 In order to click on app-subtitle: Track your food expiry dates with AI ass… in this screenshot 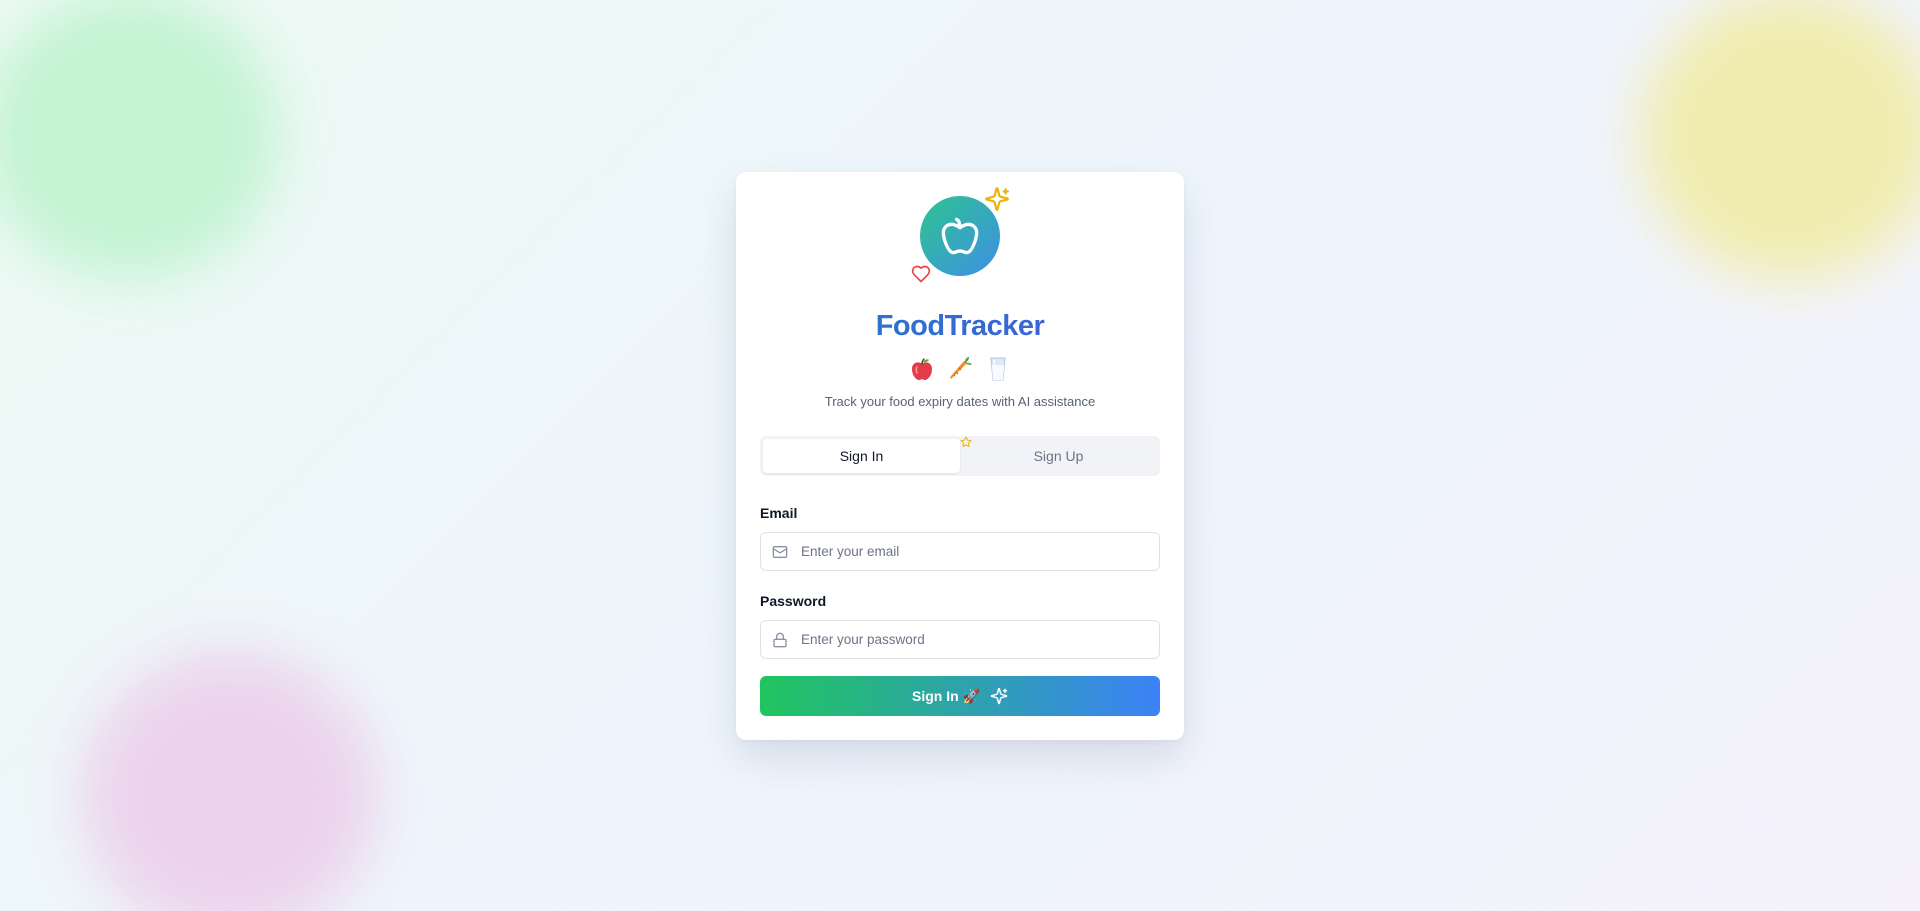, I will do `click(960, 401)`.